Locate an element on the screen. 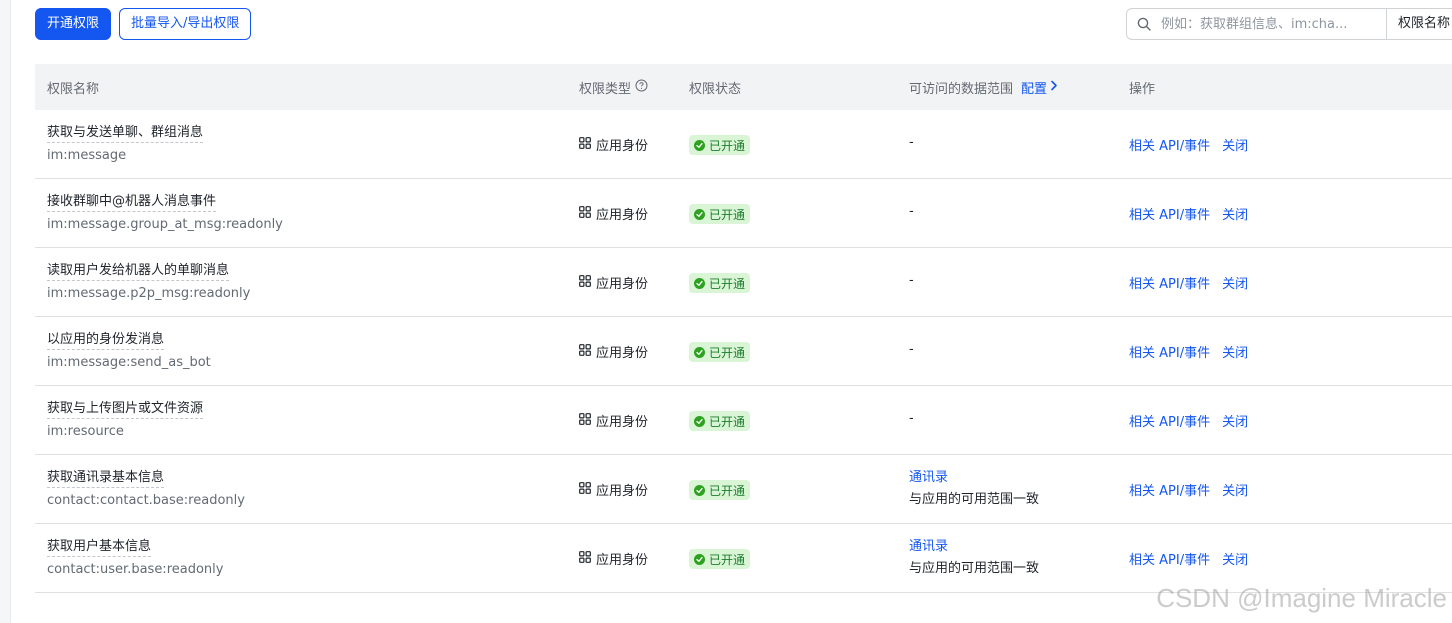  batch-import-export-button: 批量导入/导出权限 is located at coordinates (185, 24).